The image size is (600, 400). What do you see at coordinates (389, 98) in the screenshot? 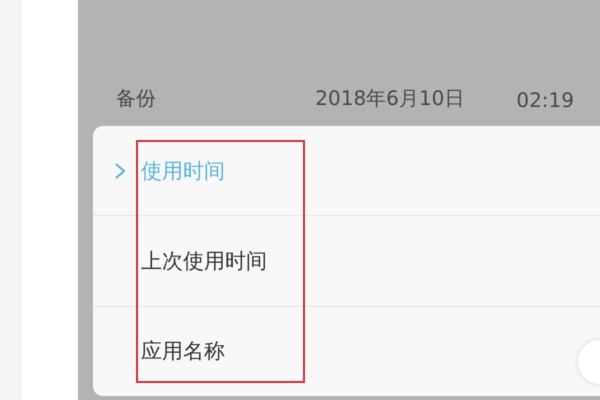
I see `backup-date: 2018年6月10日` at bounding box center [389, 98].